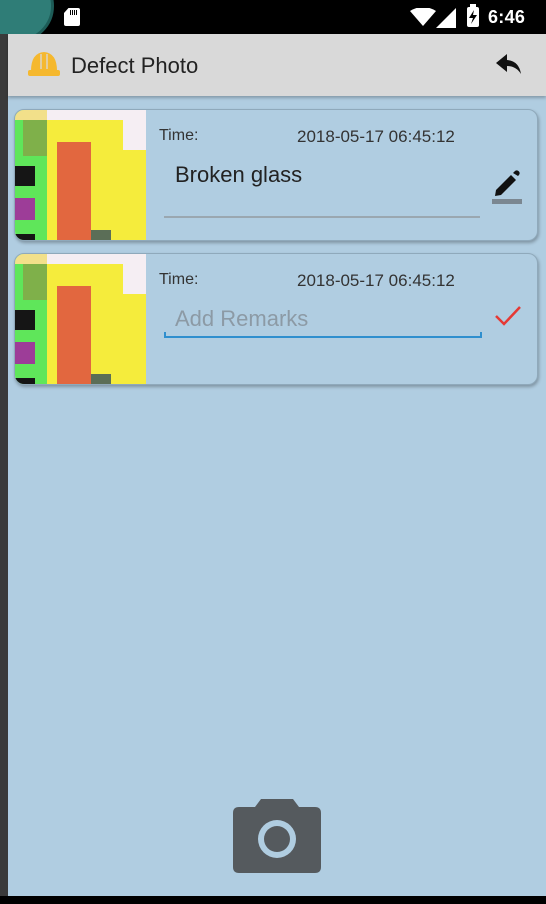 The height and width of the screenshot is (904, 546). Describe the element at coordinates (509, 64) in the screenshot. I see `back-arrow-icon` at that location.